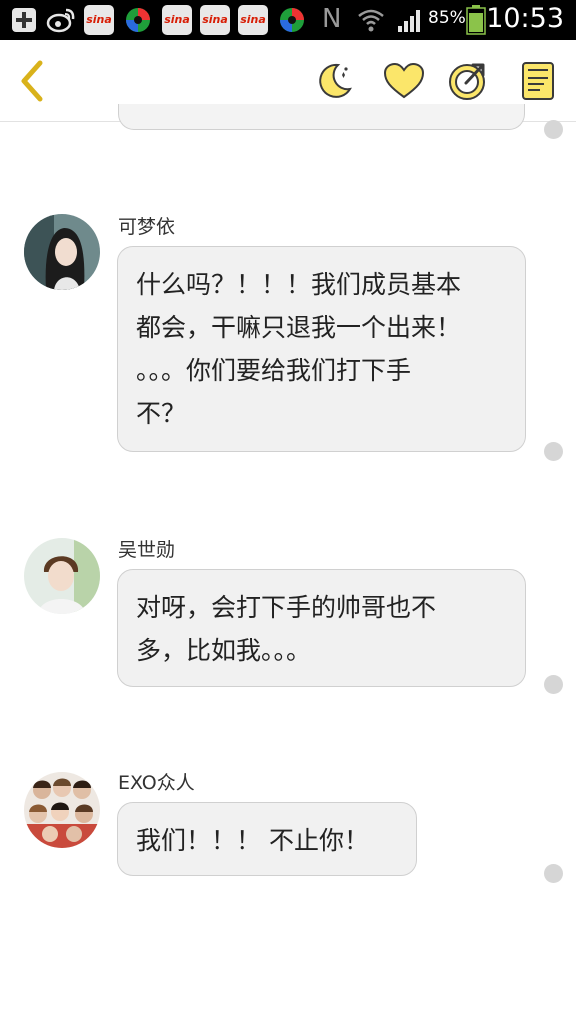 The width and height of the screenshot is (576, 1024). I want to click on message-line: 对呀，会打下手的帅哥也不, so click(286, 607).